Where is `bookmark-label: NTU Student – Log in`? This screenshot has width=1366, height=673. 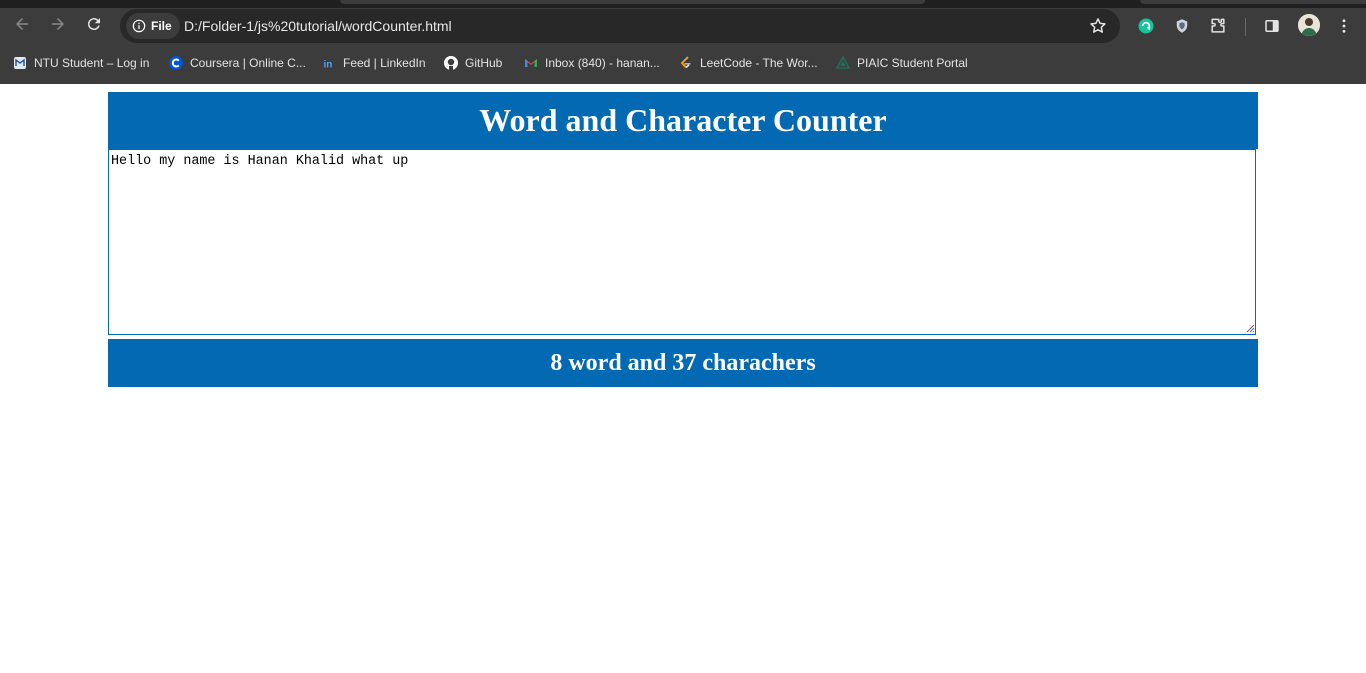
bookmark-label: NTU Student – Log in is located at coordinates (92, 63).